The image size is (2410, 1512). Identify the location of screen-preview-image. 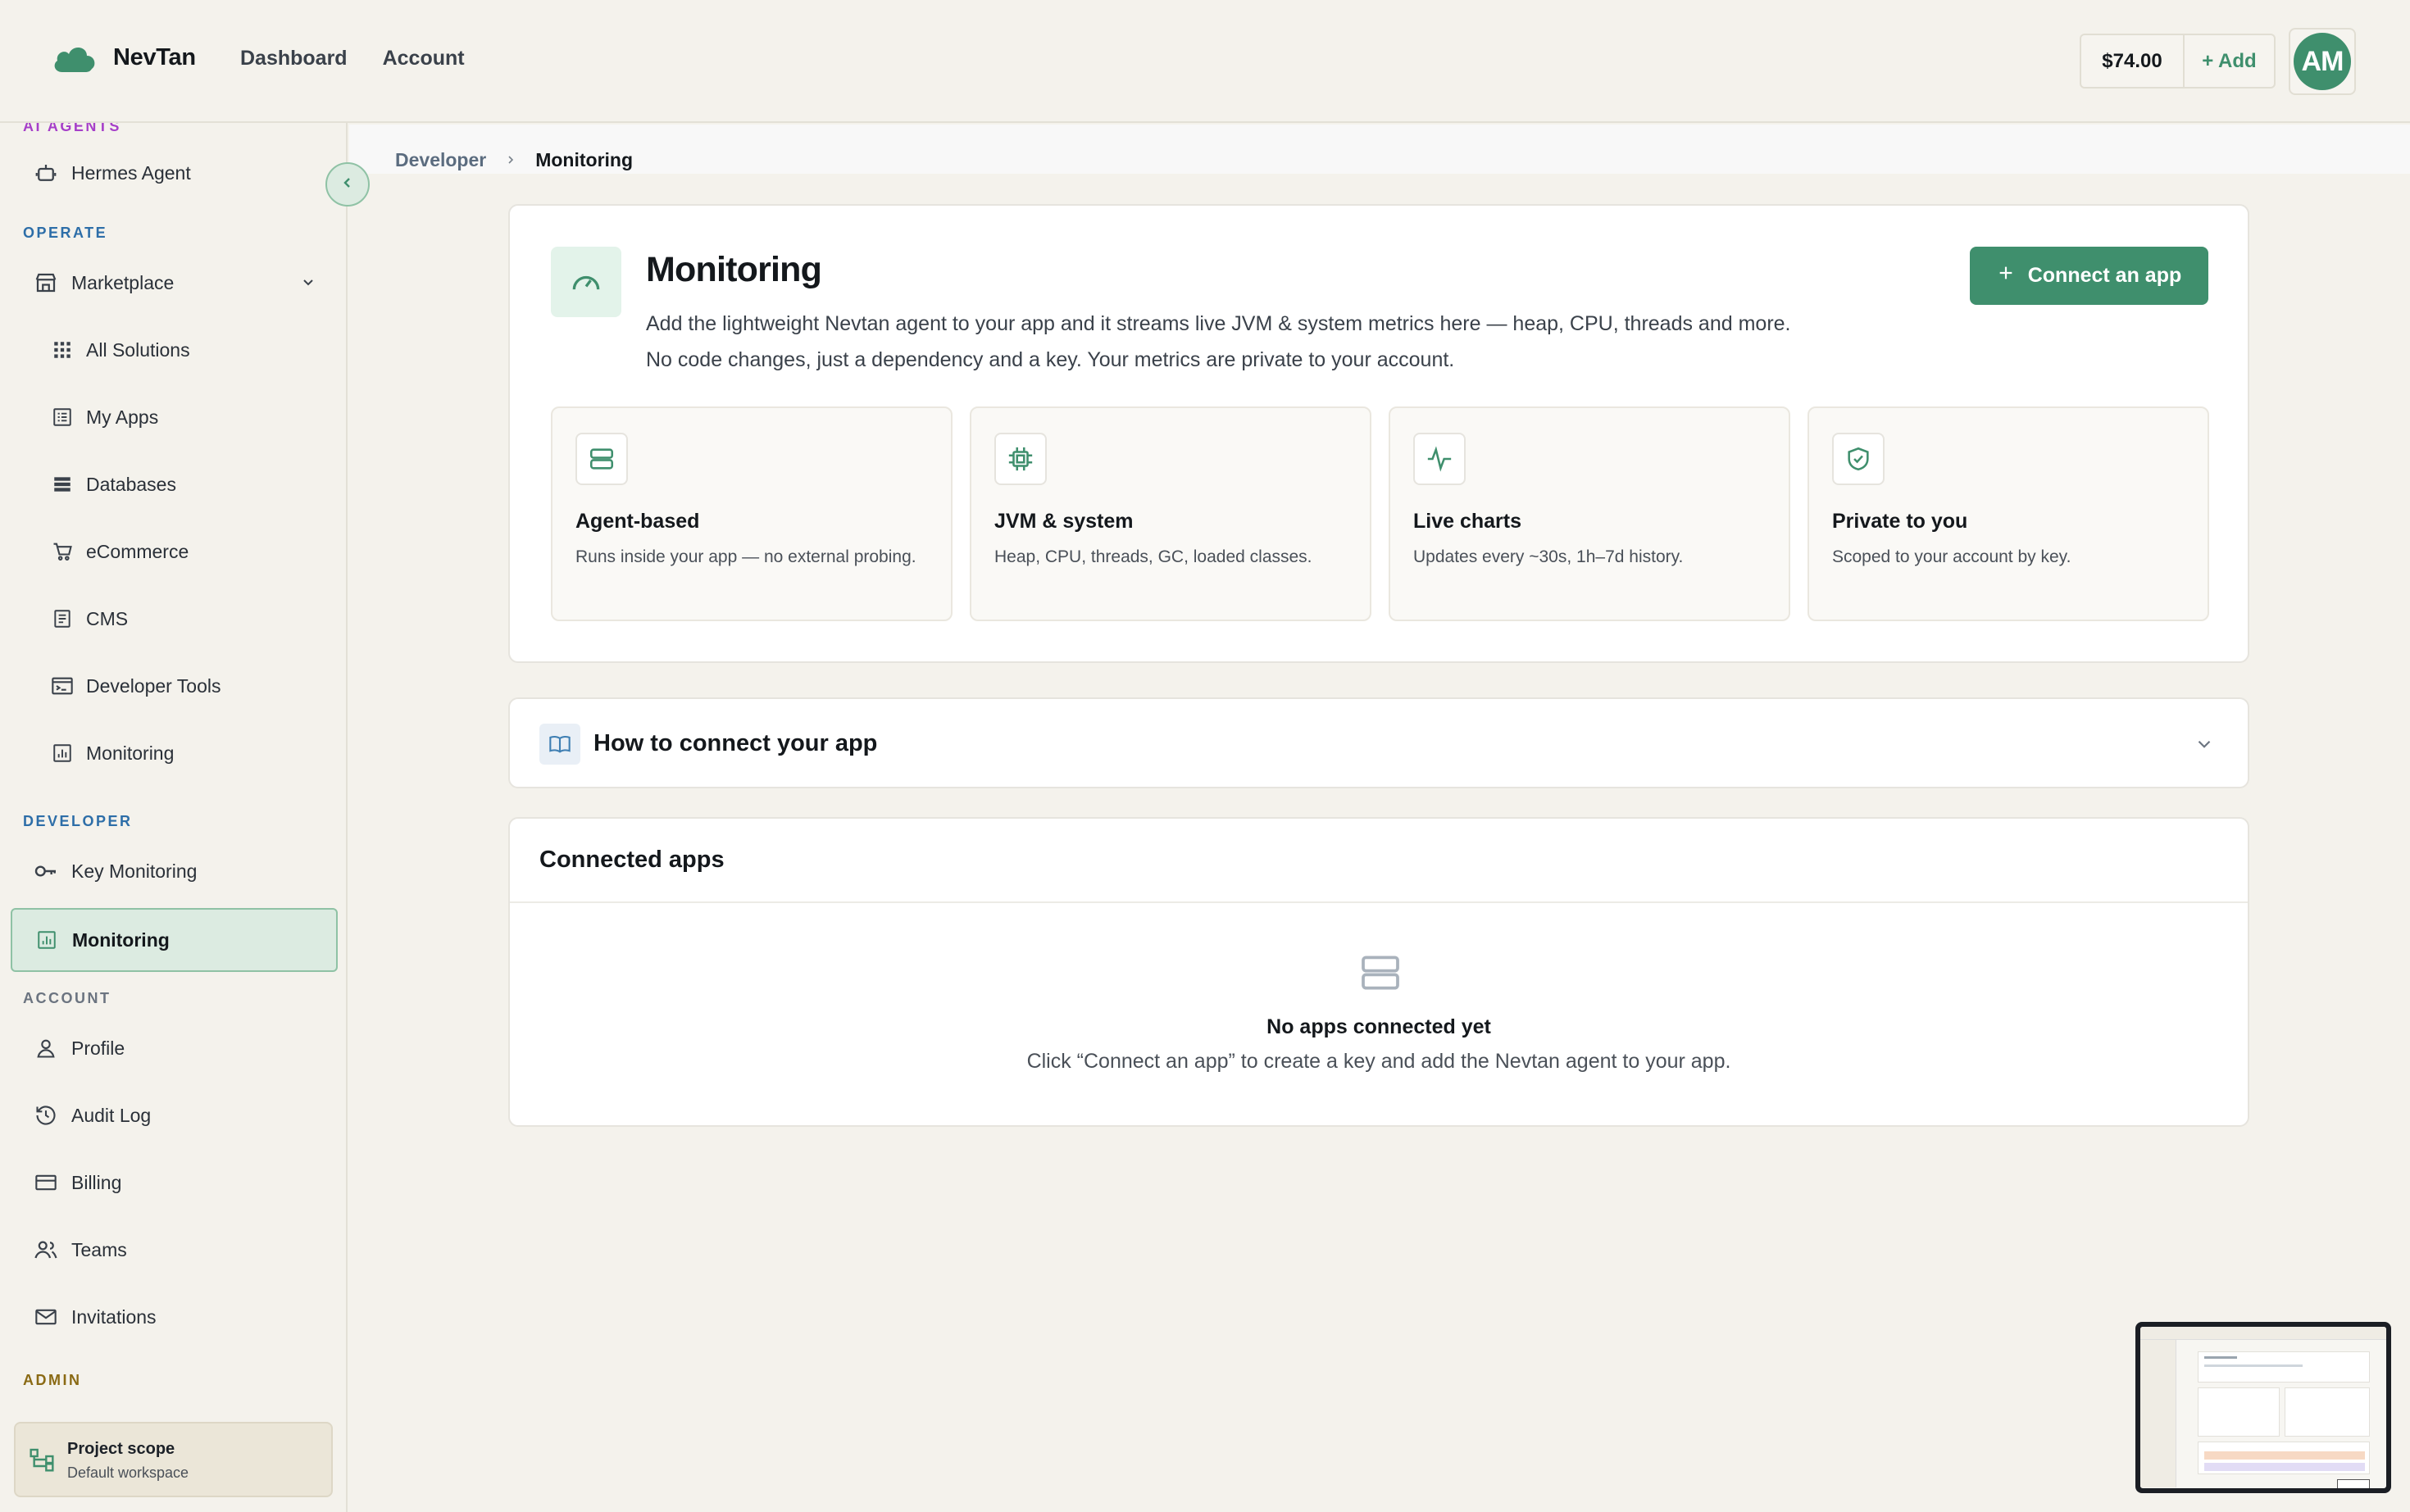
(2263, 1407).